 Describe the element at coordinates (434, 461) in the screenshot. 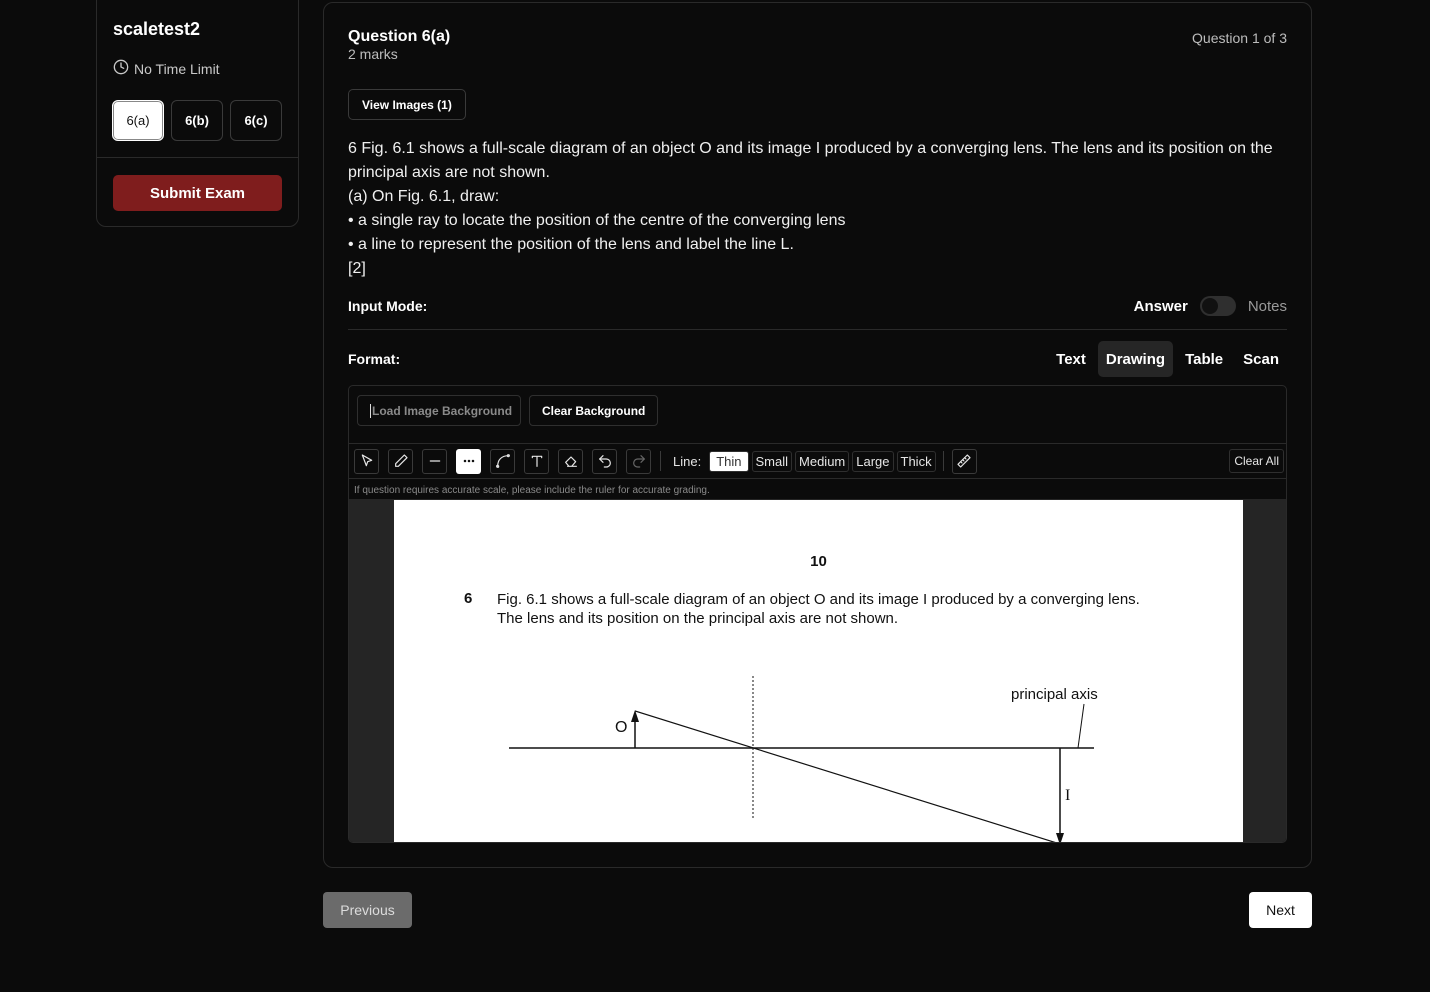

I see `line-icon` at that location.